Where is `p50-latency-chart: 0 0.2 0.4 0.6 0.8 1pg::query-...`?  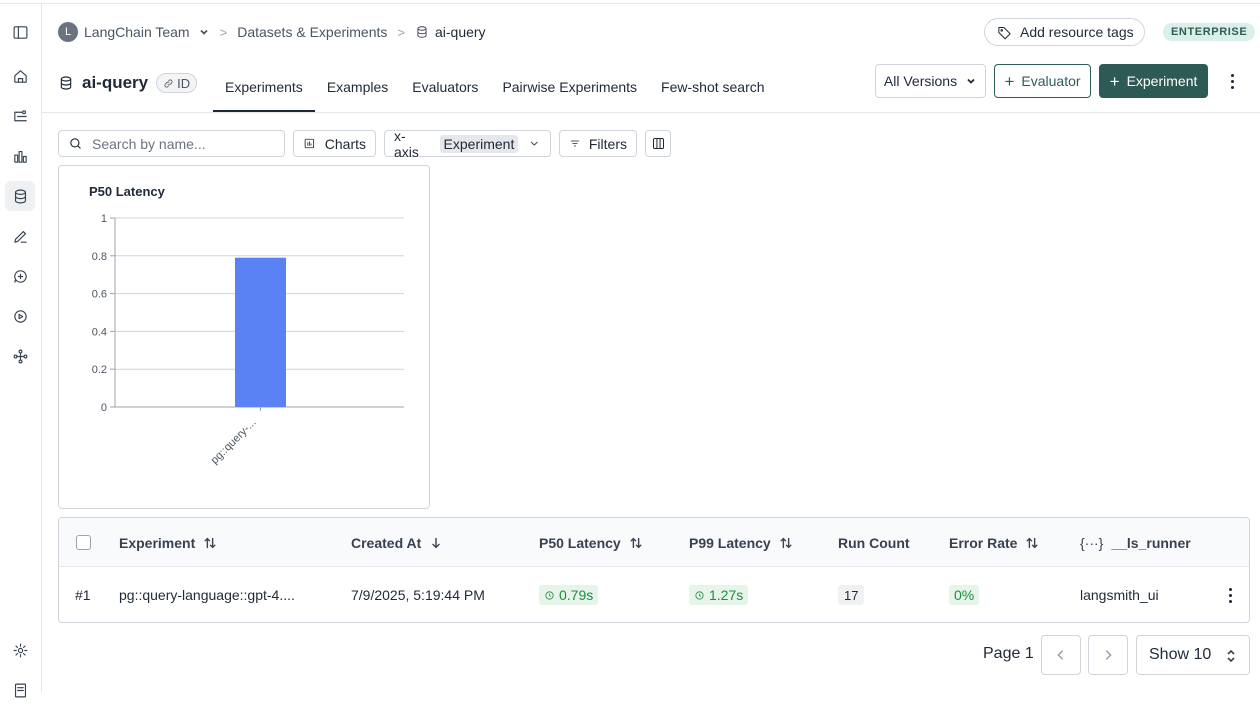
p50-latency-chart: 0 0.2 0.4 0.6 0.8 1pg::query-... is located at coordinates (248, 340).